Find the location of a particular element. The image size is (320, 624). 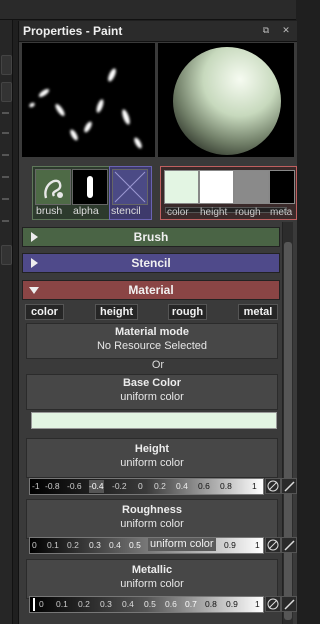

height-picker-button is located at coordinates (289, 486).